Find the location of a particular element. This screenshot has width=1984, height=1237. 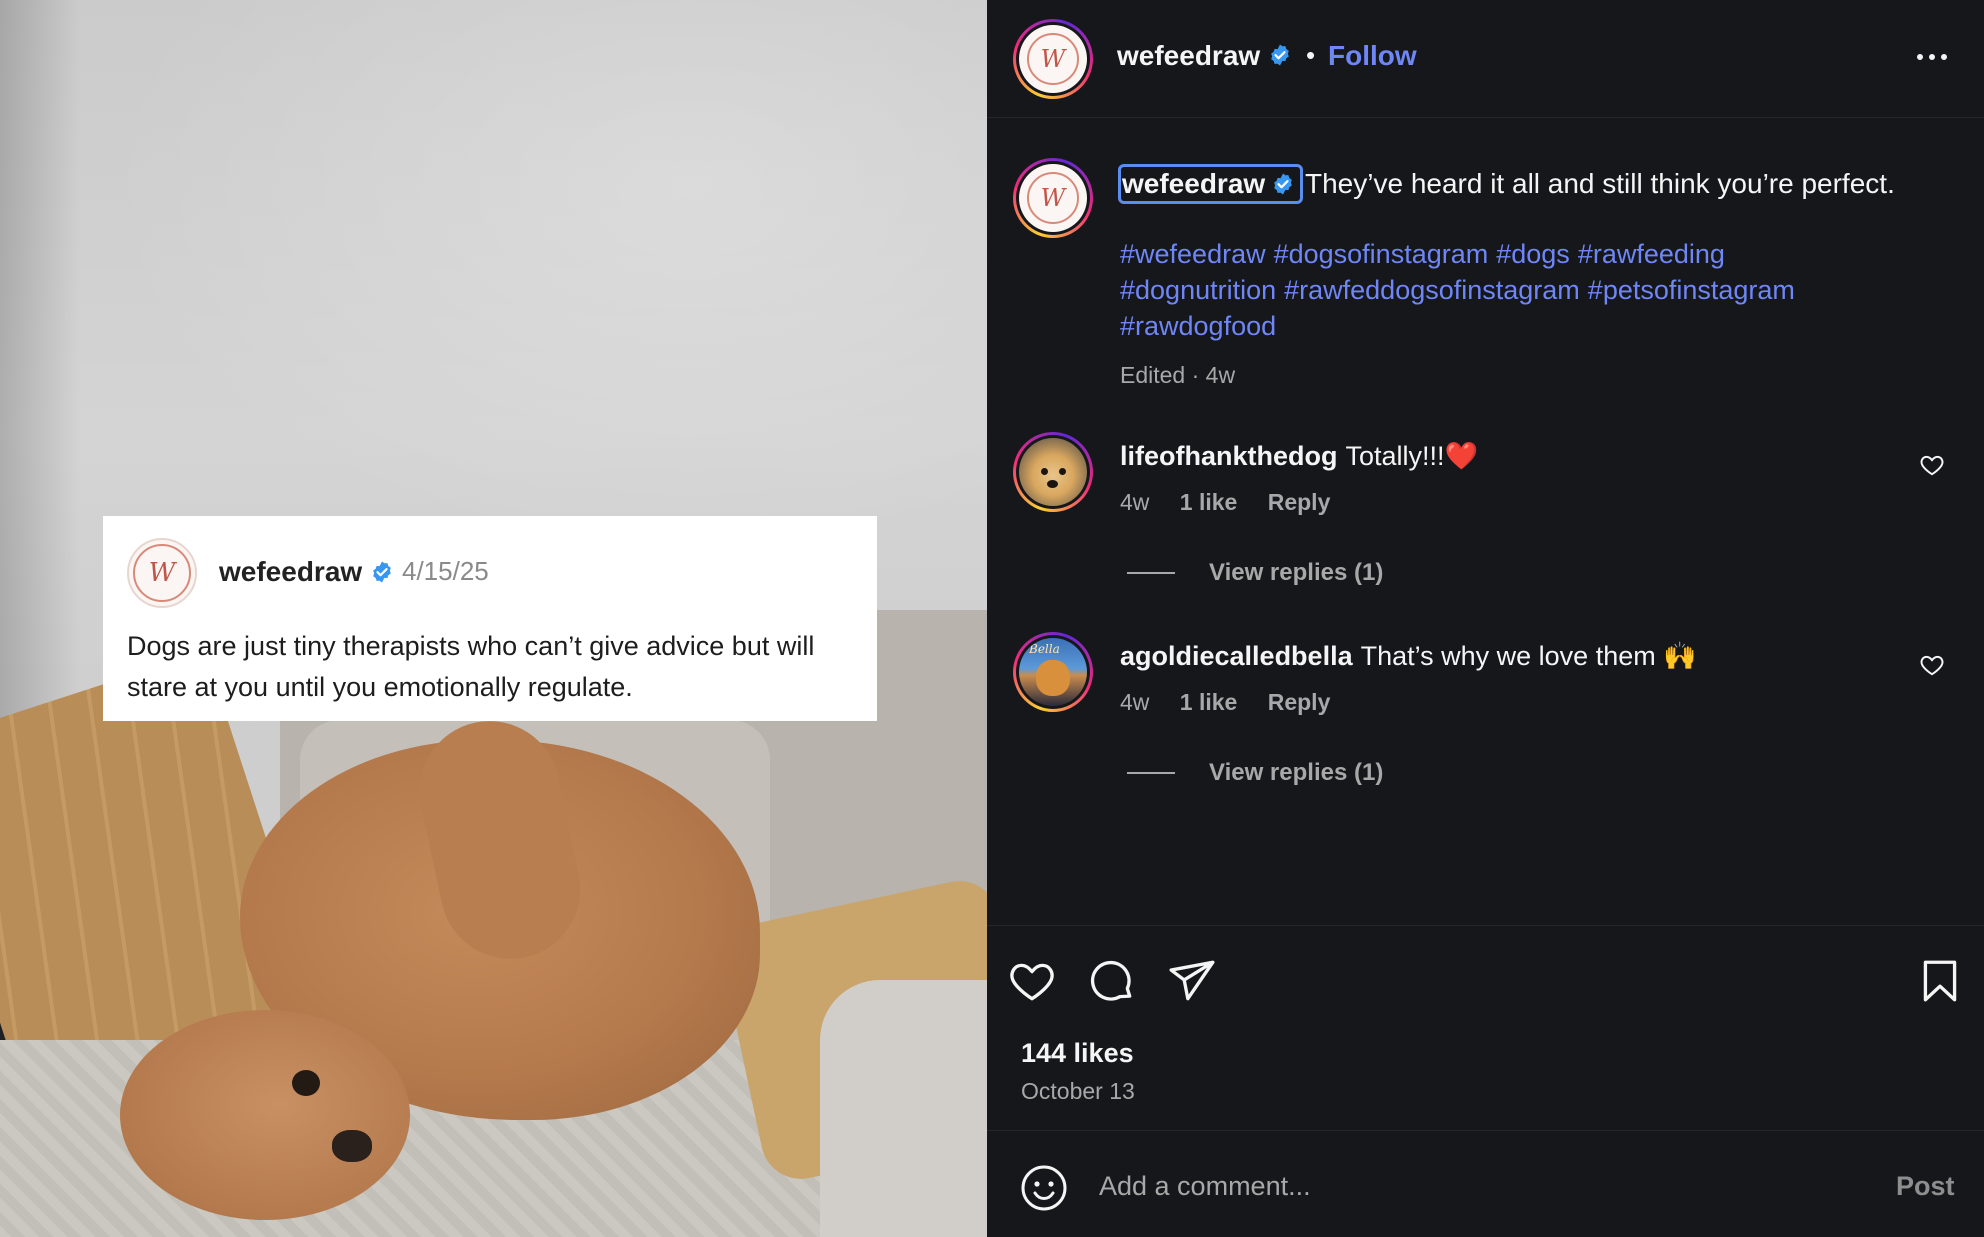

comment-avatar: Bella is located at coordinates (1053, 672).